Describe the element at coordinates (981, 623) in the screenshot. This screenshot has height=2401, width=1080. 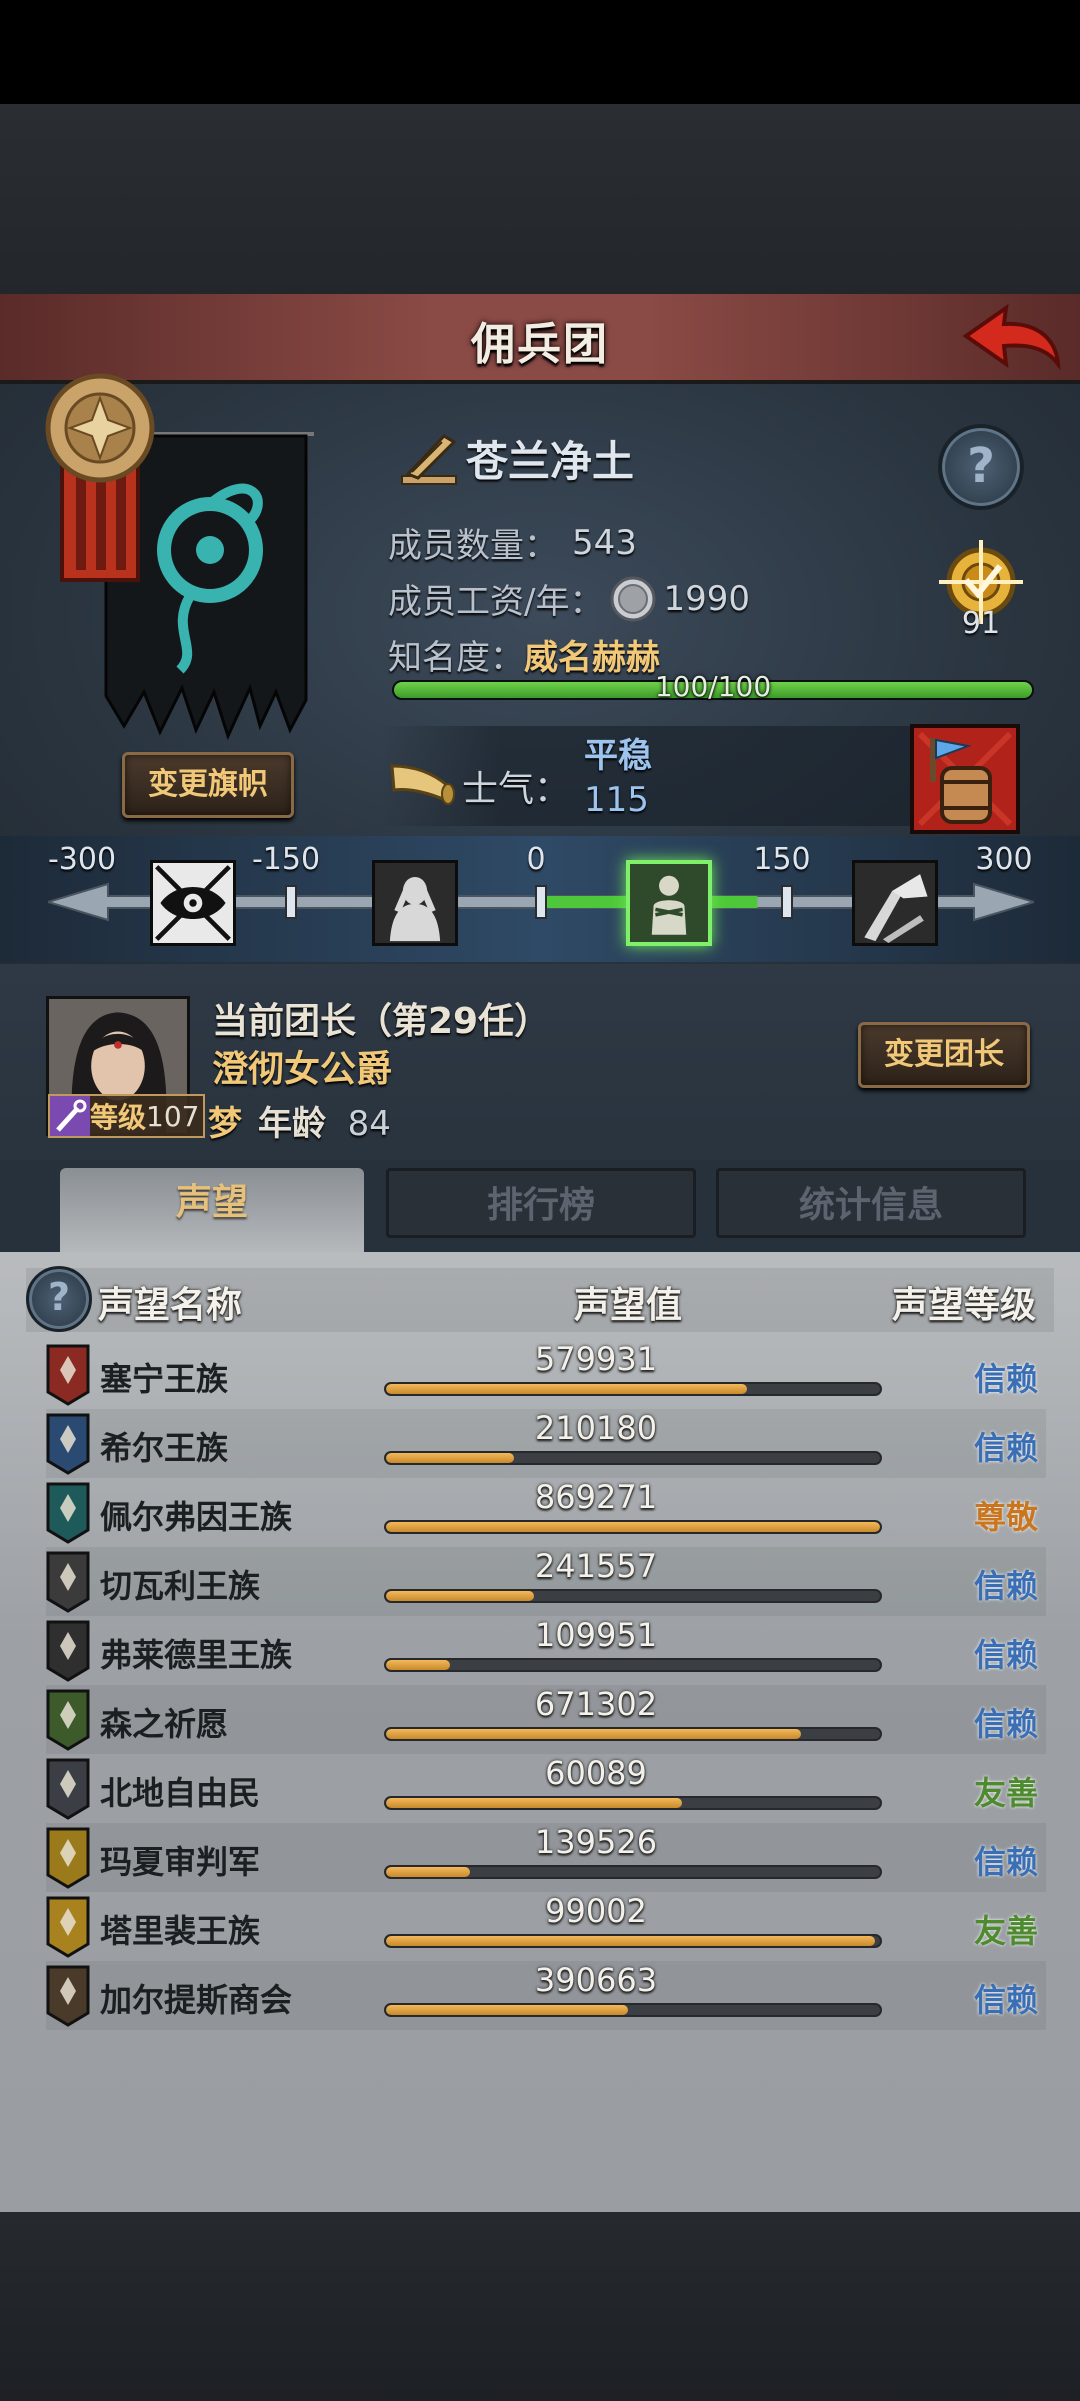
I see `target-value: 91` at that location.